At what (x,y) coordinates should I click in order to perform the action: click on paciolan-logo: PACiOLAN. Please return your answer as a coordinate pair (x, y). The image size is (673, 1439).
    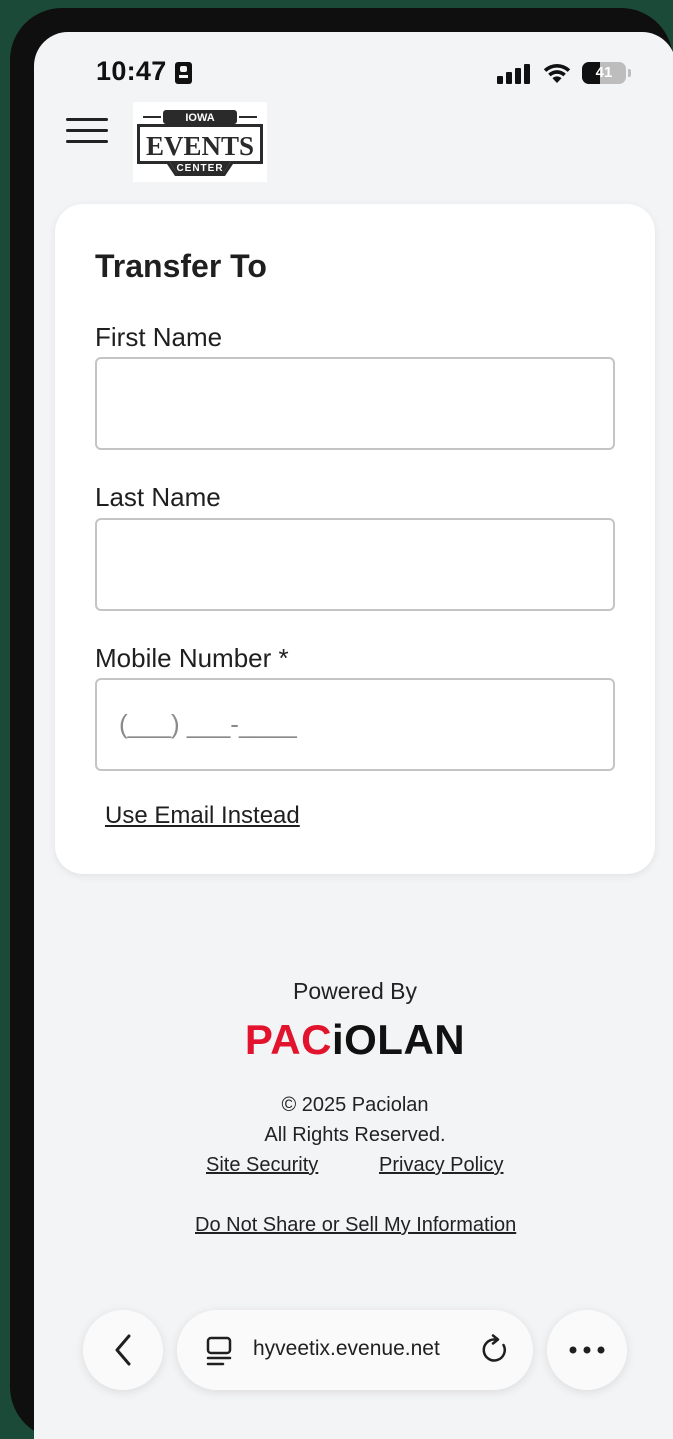
    Looking at the image, I should click on (353, 1040).